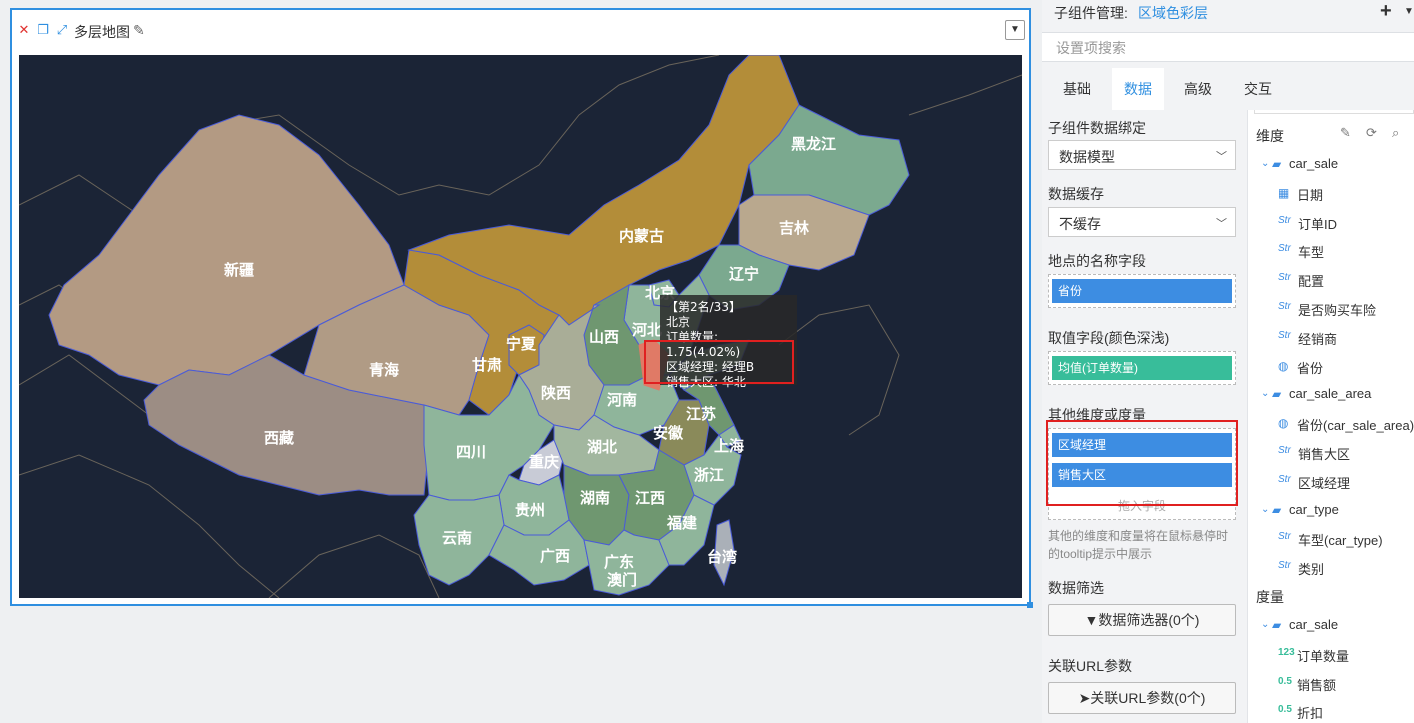  What do you see at coordinates (1331, 309) in the screenshot?
I see `tree-field: Str 是否购买车险` at bounding box center [1331, 309].